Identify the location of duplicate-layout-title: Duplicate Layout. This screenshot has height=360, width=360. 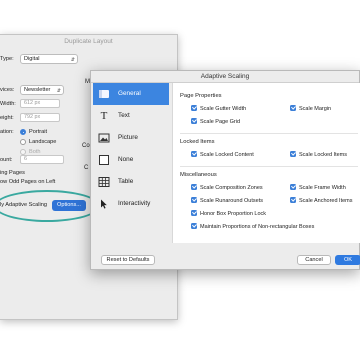
(88, 41).